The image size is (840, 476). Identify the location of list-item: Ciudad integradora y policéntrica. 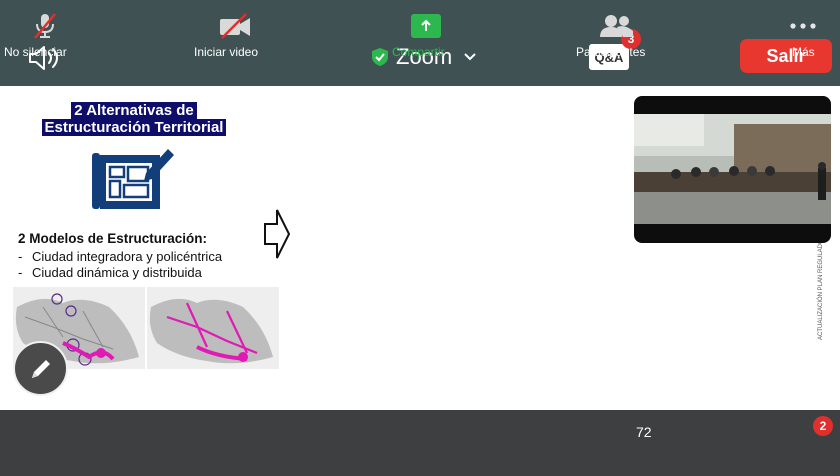
(120, 257).